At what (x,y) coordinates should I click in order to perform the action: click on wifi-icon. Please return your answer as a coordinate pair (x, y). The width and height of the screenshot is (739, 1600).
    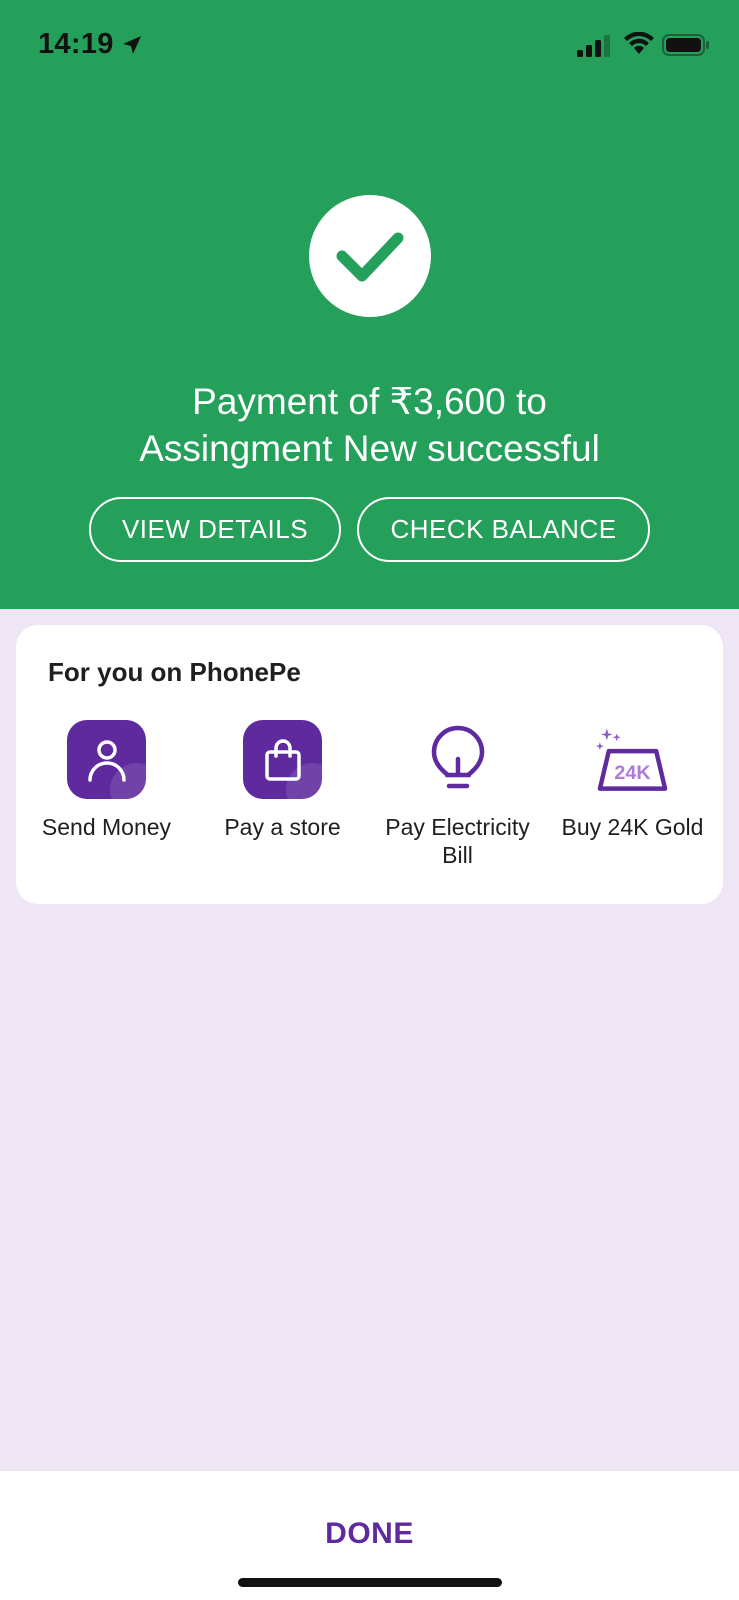
    Looking at the image, I should click on (639, 43).